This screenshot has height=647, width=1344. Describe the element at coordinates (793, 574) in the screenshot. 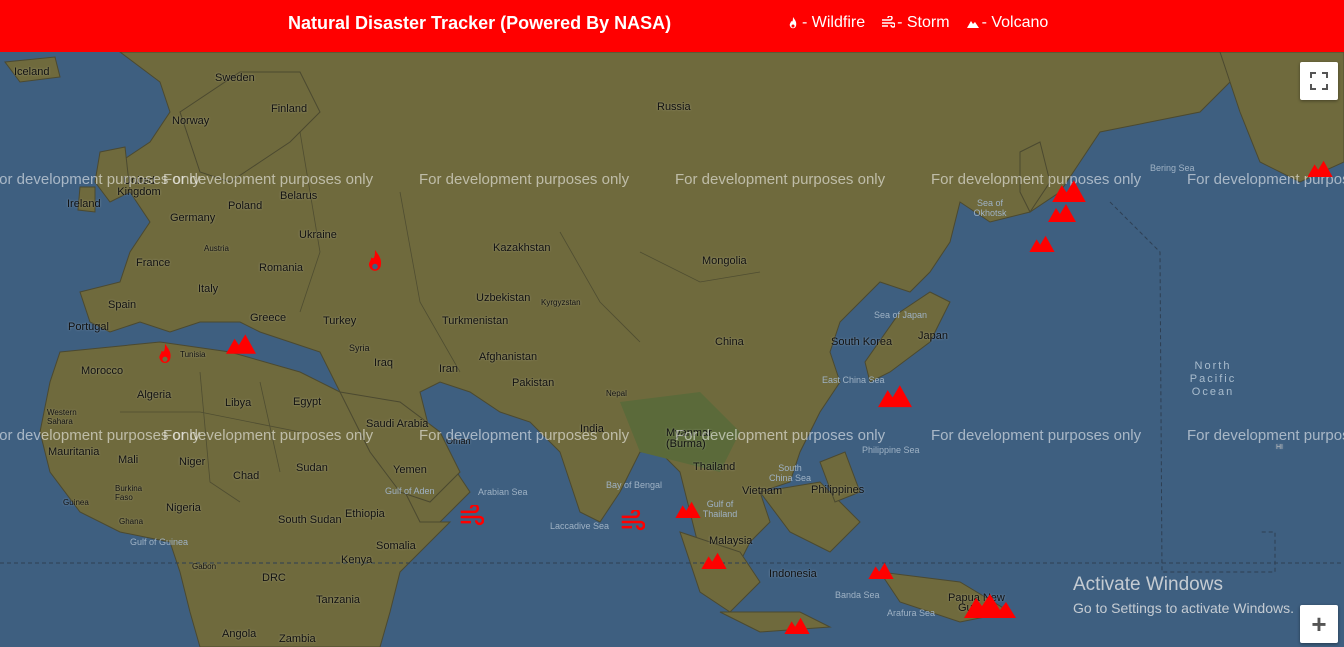

I see `label-indonesia: Indonesia` at that location.